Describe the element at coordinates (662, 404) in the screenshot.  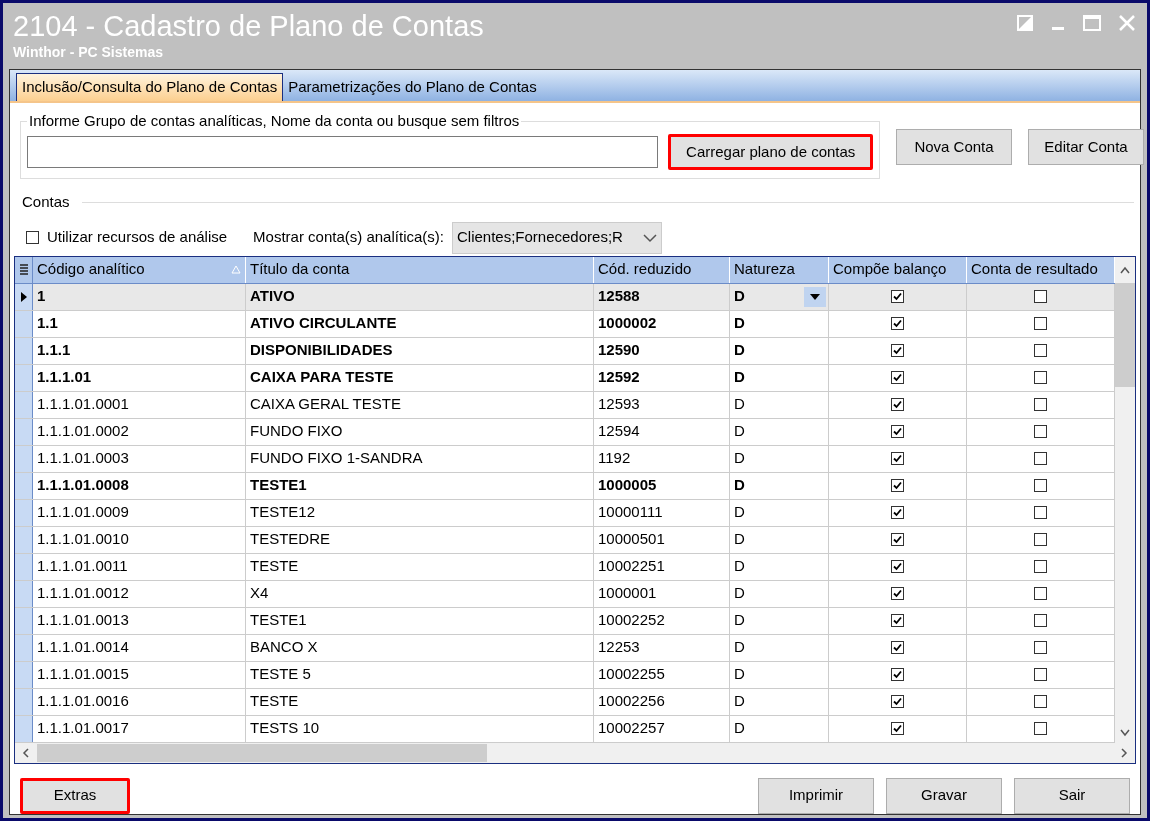
I see `table-cell: 12593` at that location.